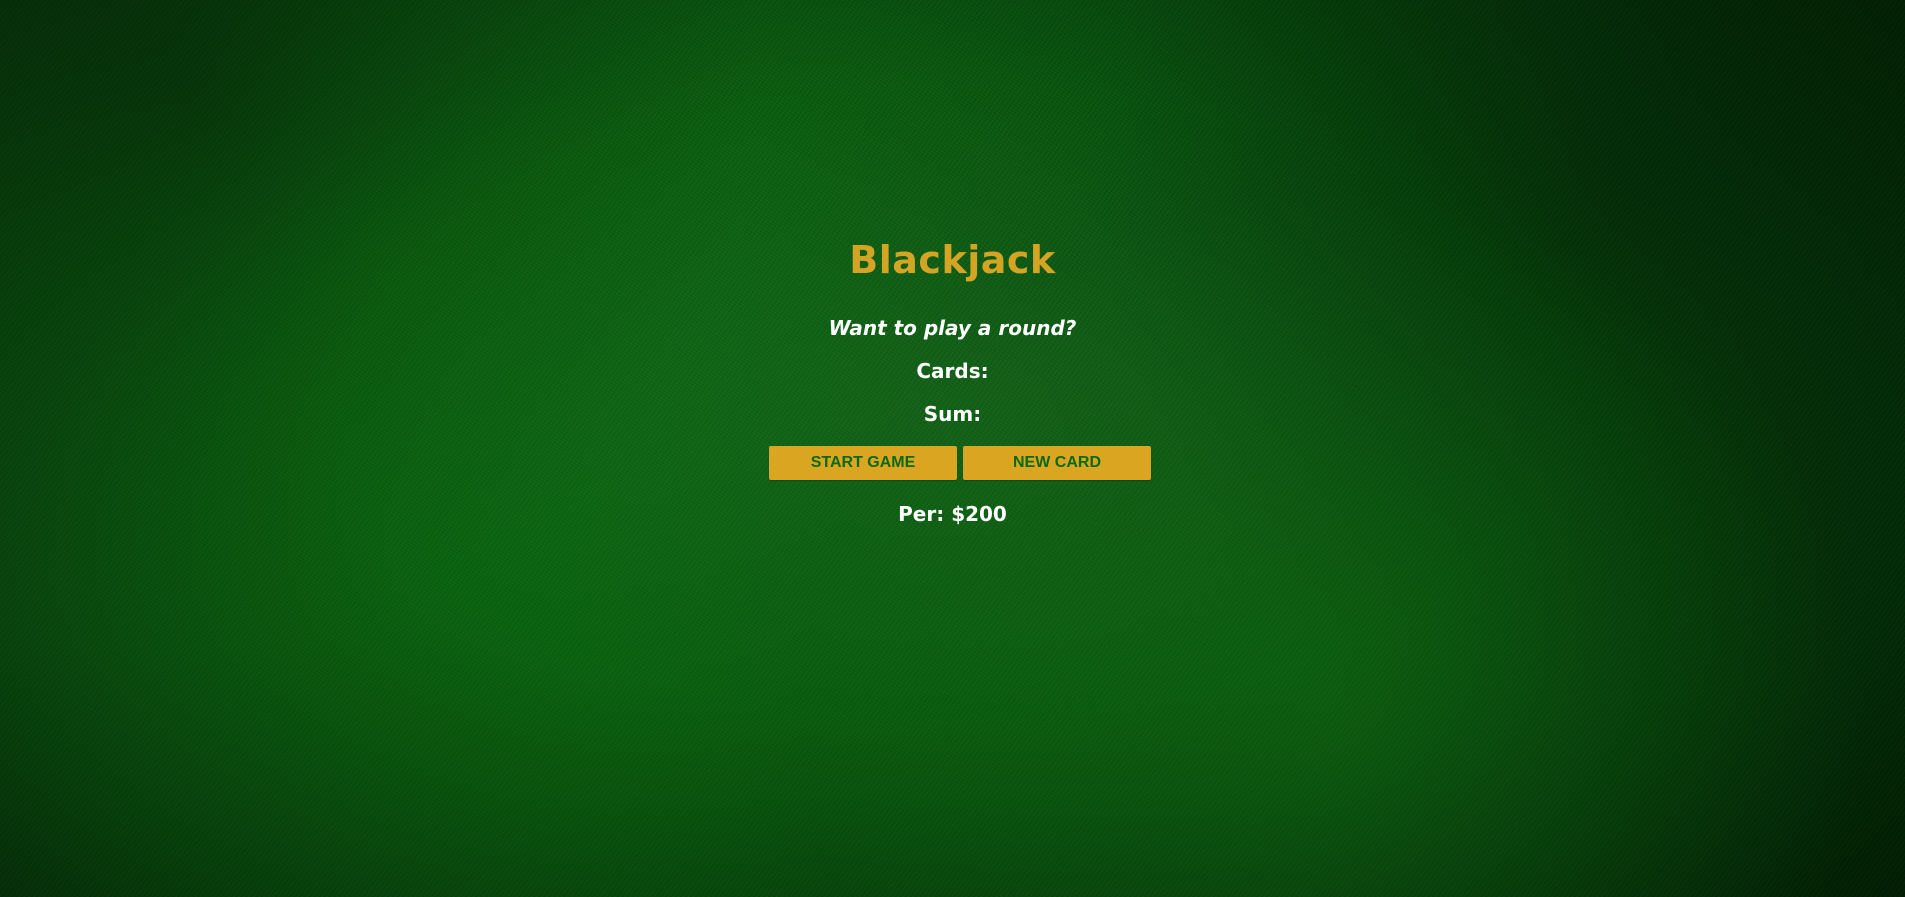 Image resolution: width=1905 pixels, height=897 pixels. I want to click on message-text: Want to play a round?, so click(952, 328).